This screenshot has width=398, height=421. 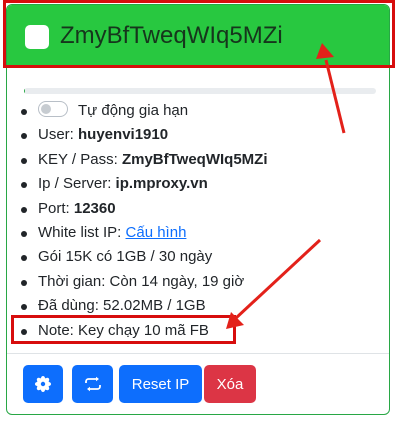 What do you see at coordinates (278, 279) in the screenshot?
I see `arrow-line-to-note` at bounding box center [278, 279].